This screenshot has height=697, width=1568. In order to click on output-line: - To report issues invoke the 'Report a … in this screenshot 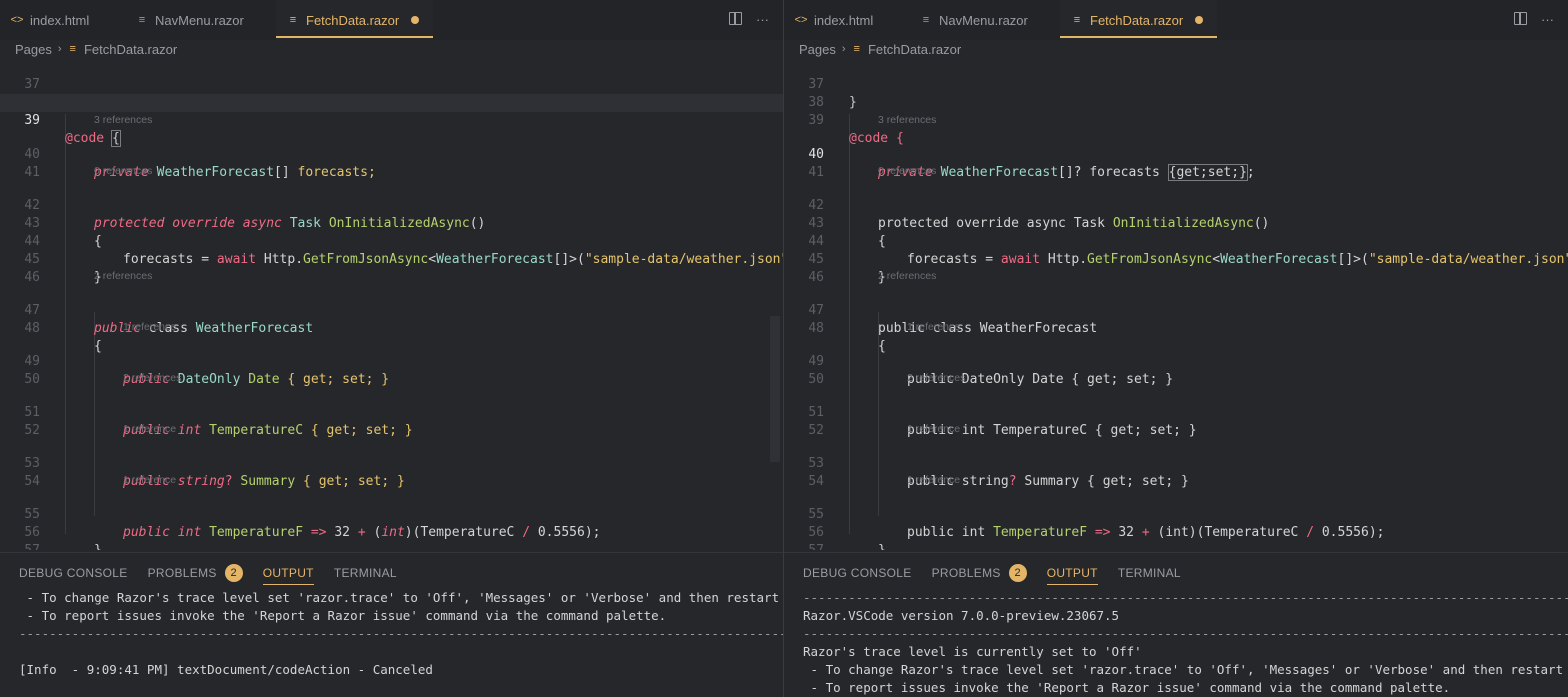, I will do `click(1127, 687)`.